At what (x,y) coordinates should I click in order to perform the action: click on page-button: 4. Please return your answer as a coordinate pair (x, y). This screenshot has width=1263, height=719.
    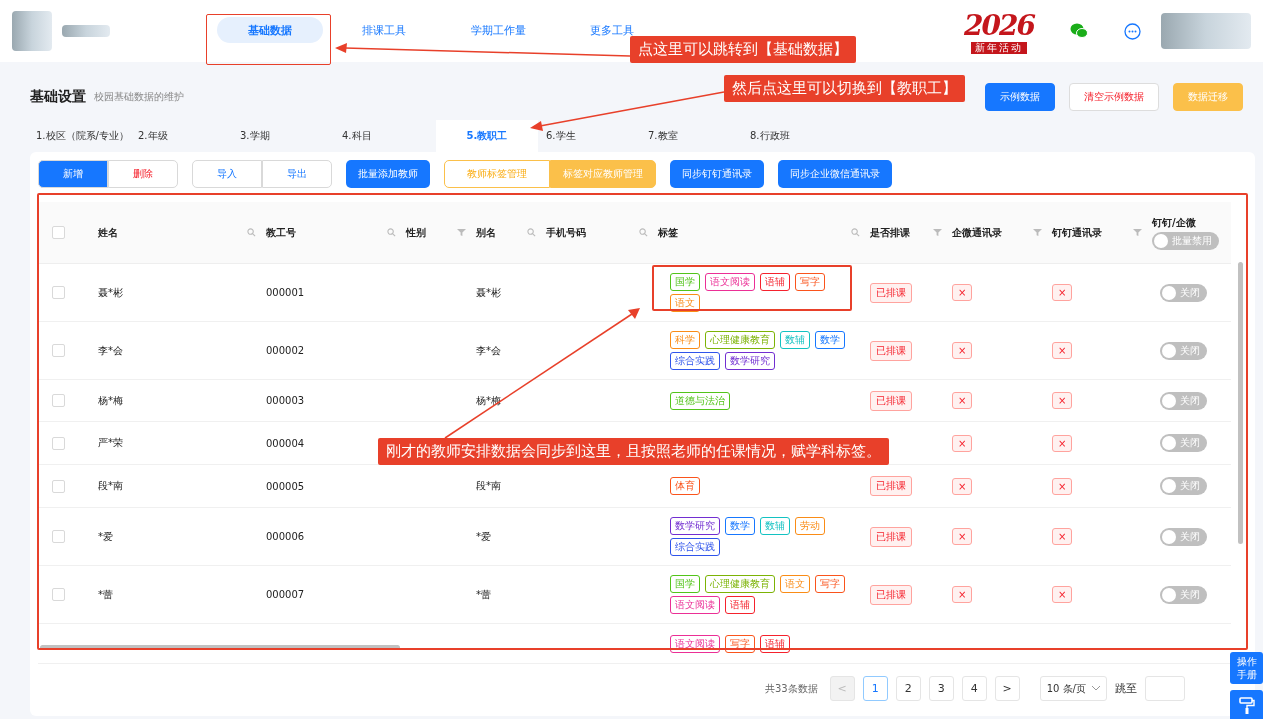
    Looking at the image, I should click on (974, 688).